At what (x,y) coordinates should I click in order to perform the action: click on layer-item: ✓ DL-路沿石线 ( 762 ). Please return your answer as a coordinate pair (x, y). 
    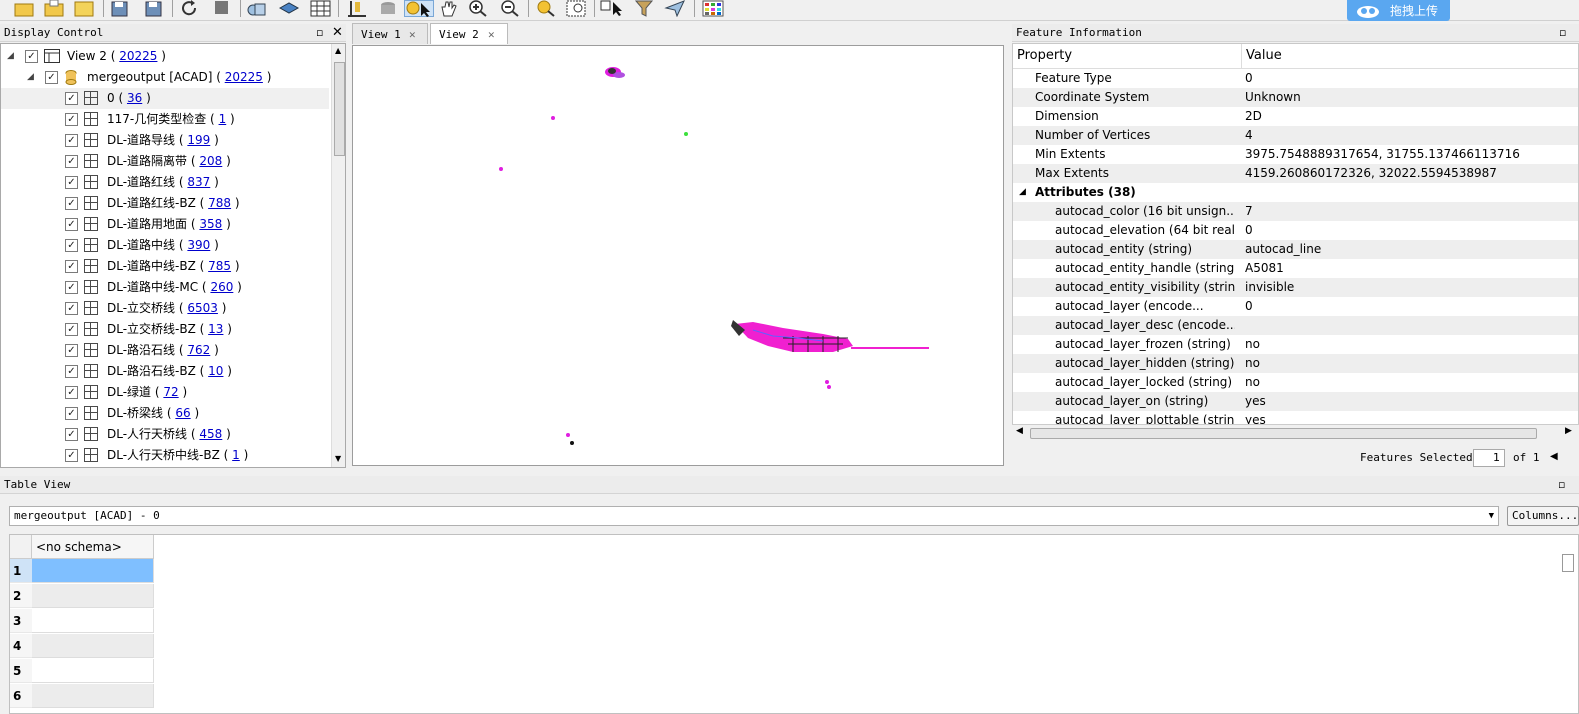
    Looking at the image, I should click on (165, 350).